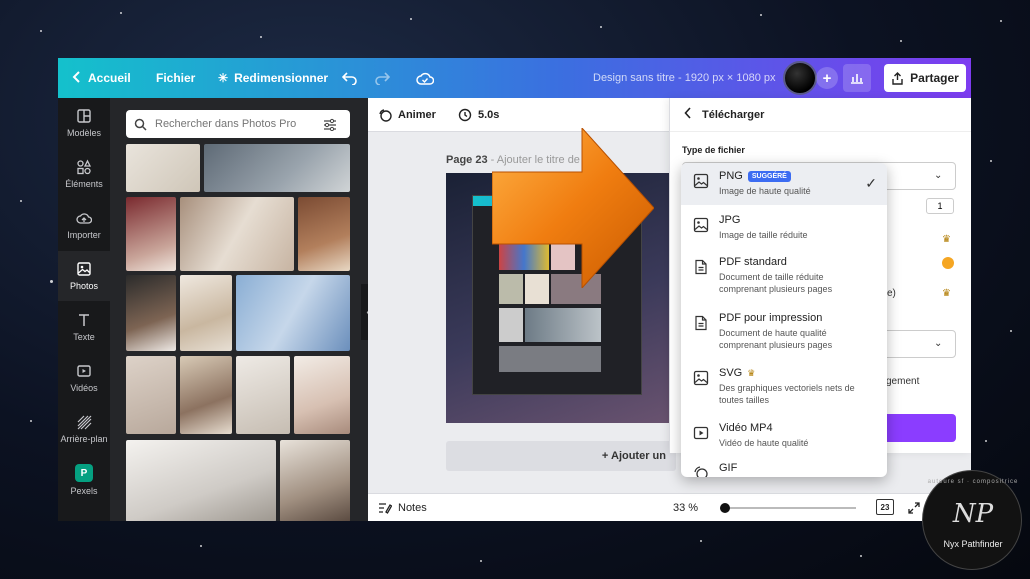 This screenshot has height=579, width=1030. What do you see at coordinates (84, 286) in the screenshot?
I see `rail-item-label: Photos` at bounding box center [84, 286].